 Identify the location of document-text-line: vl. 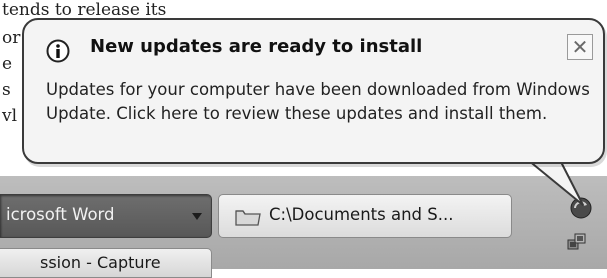
(10, 116).